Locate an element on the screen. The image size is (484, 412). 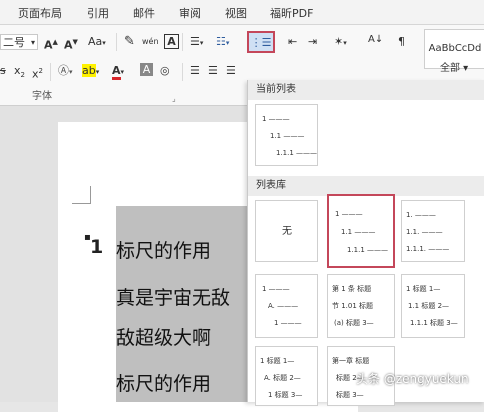
chevron-down-icon: ▾ is located at coordinates (32, 42).